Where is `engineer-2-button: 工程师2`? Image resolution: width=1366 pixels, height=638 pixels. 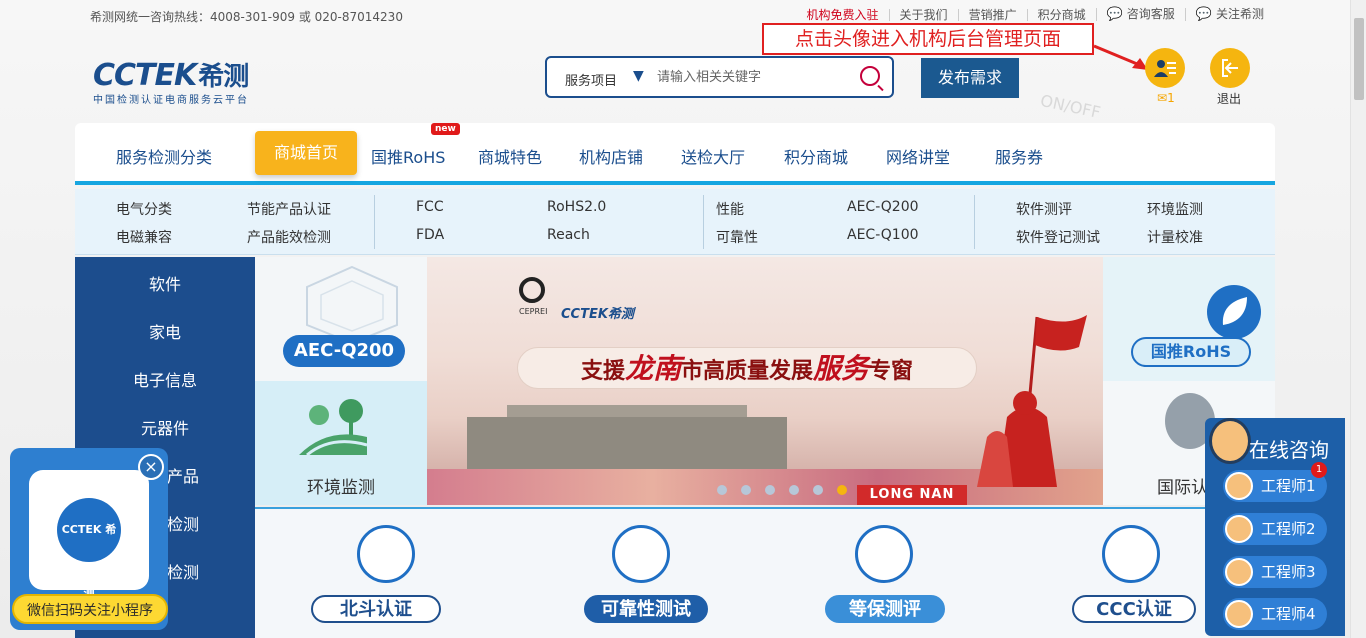 engineer-2-button: 工程师2 is located at coordinates (1275, 529).